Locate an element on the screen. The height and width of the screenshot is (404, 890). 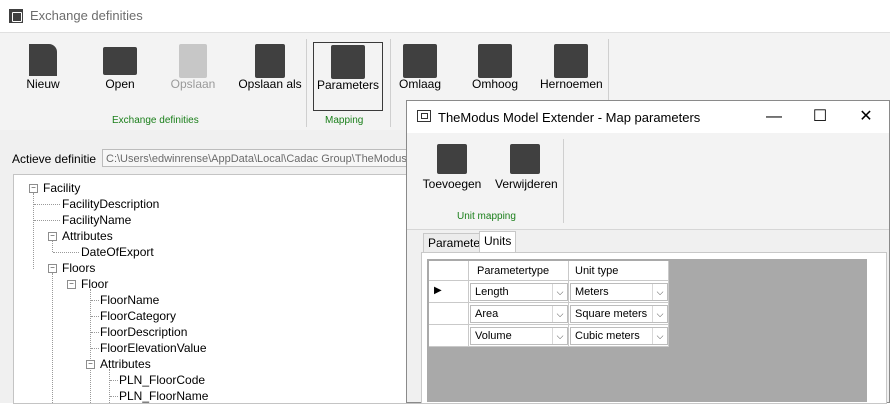
parametertype-dropdown: Volume ⌵ is located at coordinates (519, 336).